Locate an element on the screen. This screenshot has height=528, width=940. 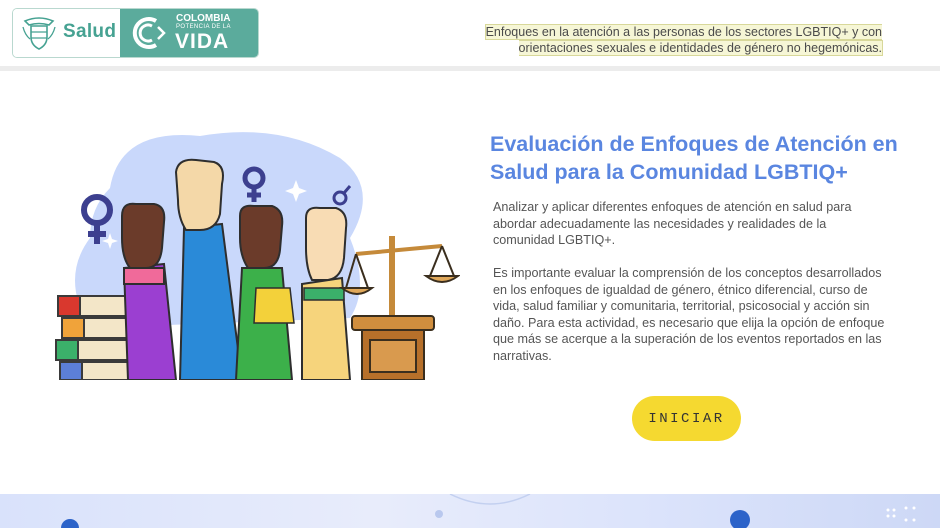
band-decoration is located at coordinates (488, 511).